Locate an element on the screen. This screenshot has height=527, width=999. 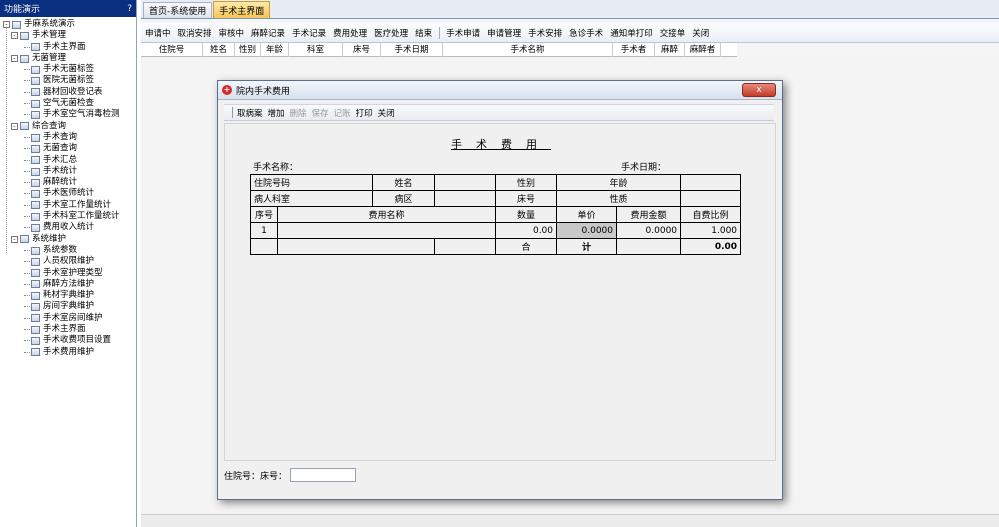
column-header: 性别 is located at coordinates (248, 49).